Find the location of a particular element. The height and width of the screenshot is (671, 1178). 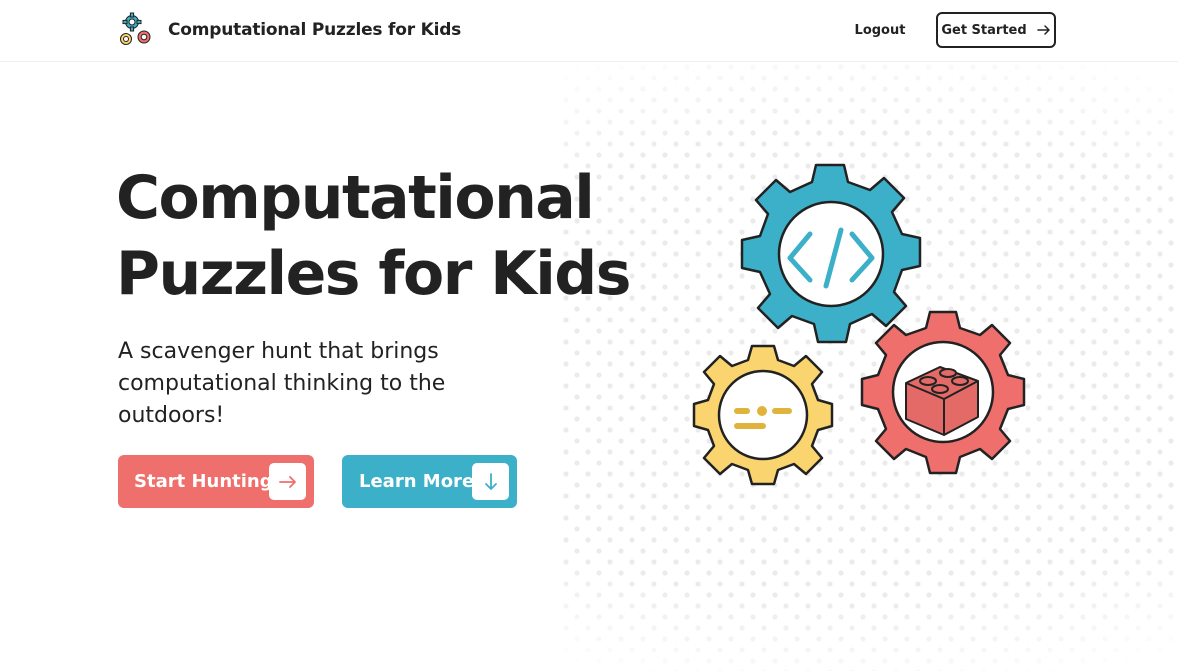

start-hunting-label: Start Hunting is located at coordinates (203, 481).